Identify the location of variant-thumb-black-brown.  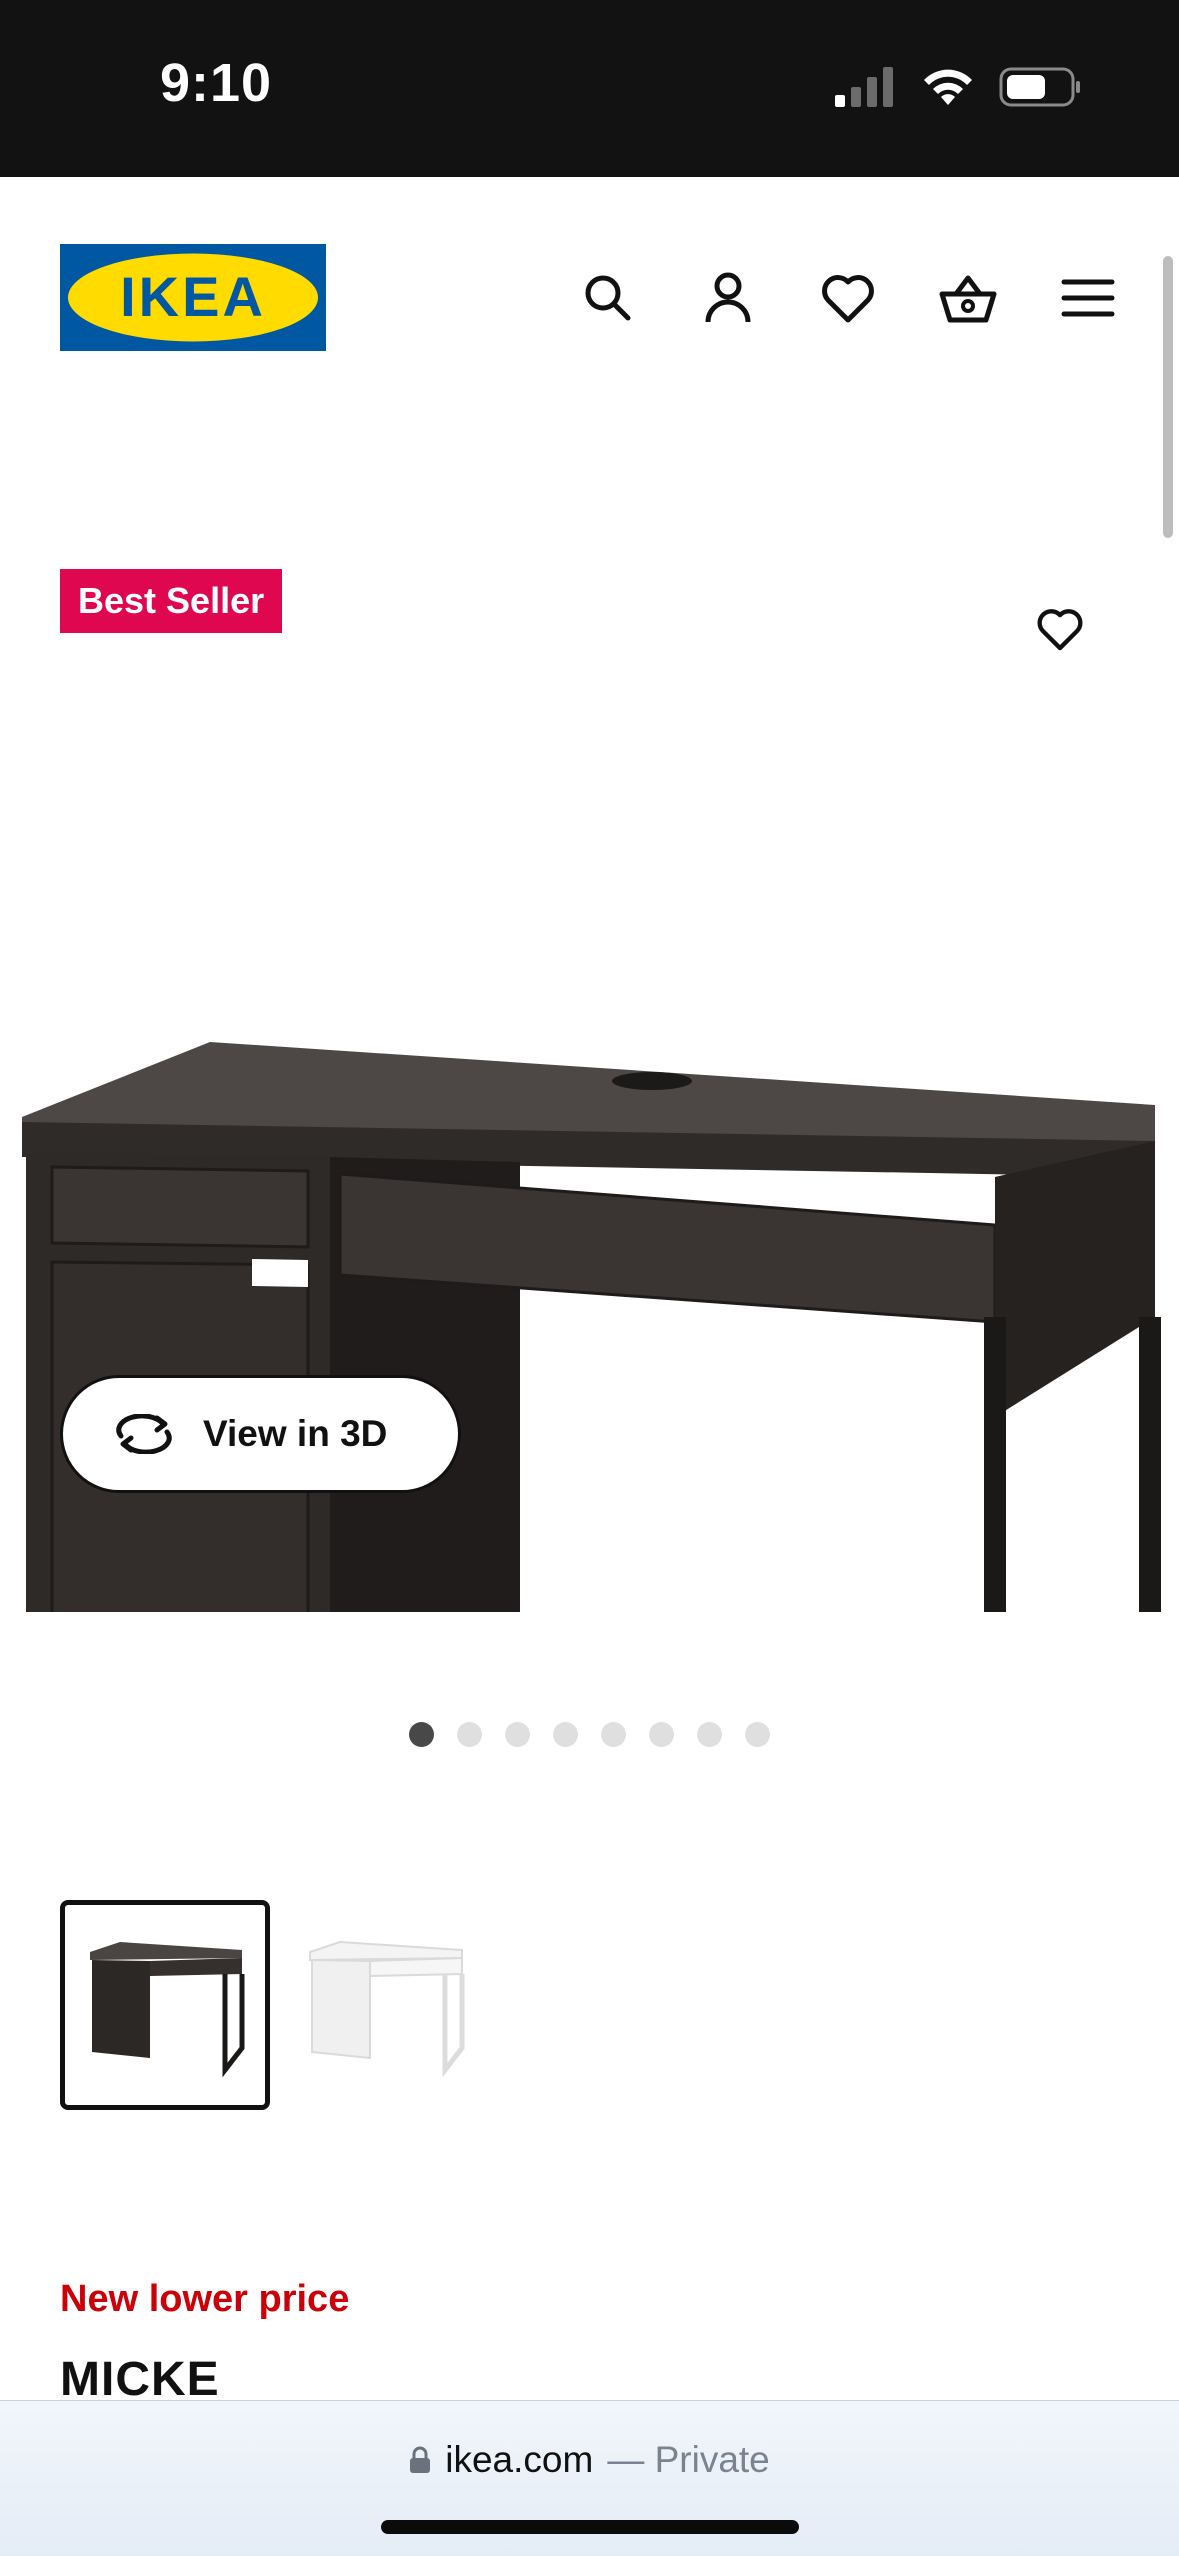
(165, 2005).